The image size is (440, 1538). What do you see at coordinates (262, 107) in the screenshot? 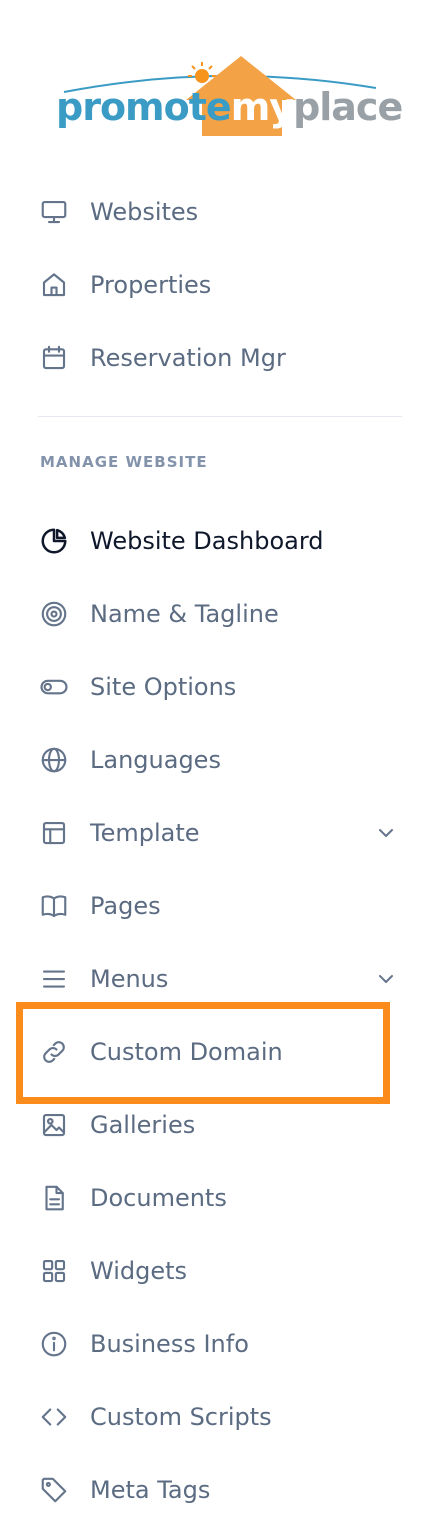
I see `logo-word-my: my` at bounding box center [262, 107].